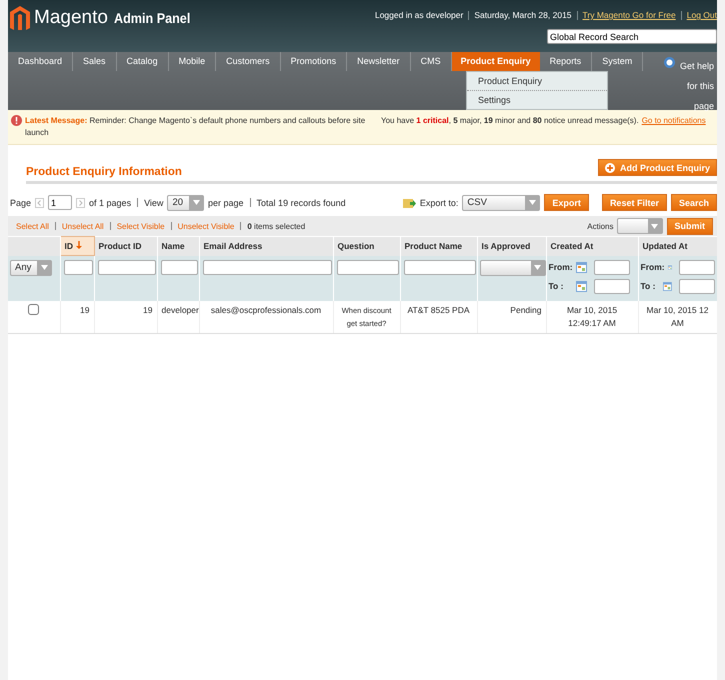 Image resolution: width=725 pixels, height=680 pixels. What do you see at coordinates (32, 226) in the screenshot?
I see `mass-select-link: Select All` at bounding box center [32, 226].